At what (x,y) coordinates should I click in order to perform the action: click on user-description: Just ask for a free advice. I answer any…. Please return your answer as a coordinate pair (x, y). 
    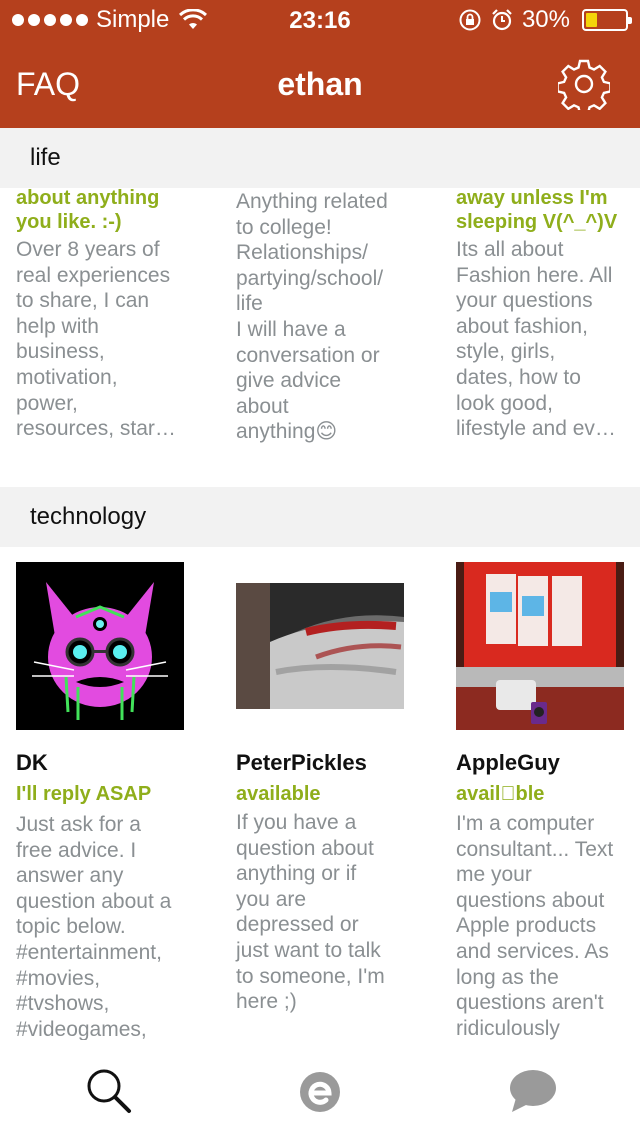
    Looking at the image, I should click on (94, 927).